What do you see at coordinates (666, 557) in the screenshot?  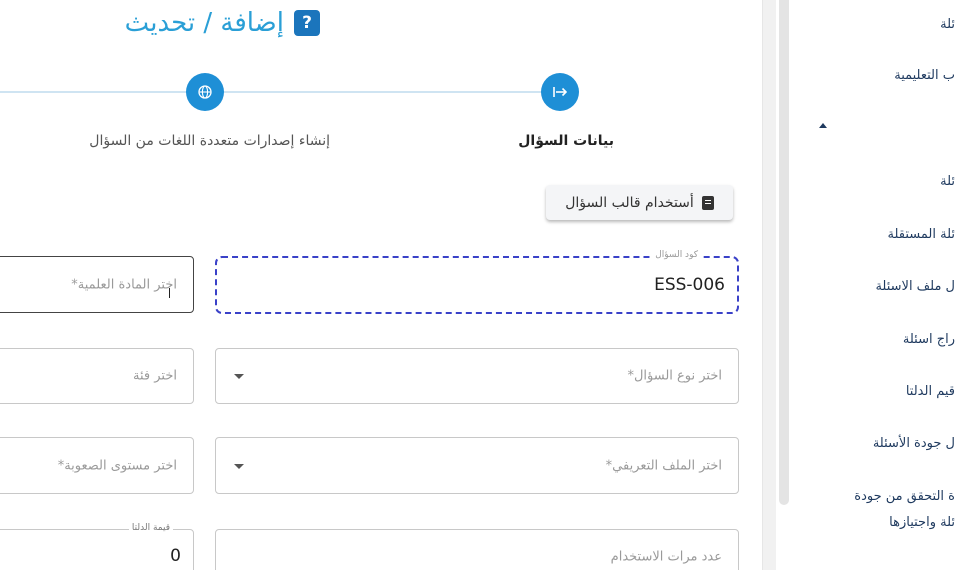 I see `usage-count-placeholder: عدد مرات الاستخدام` at bounding box center [666, 557].